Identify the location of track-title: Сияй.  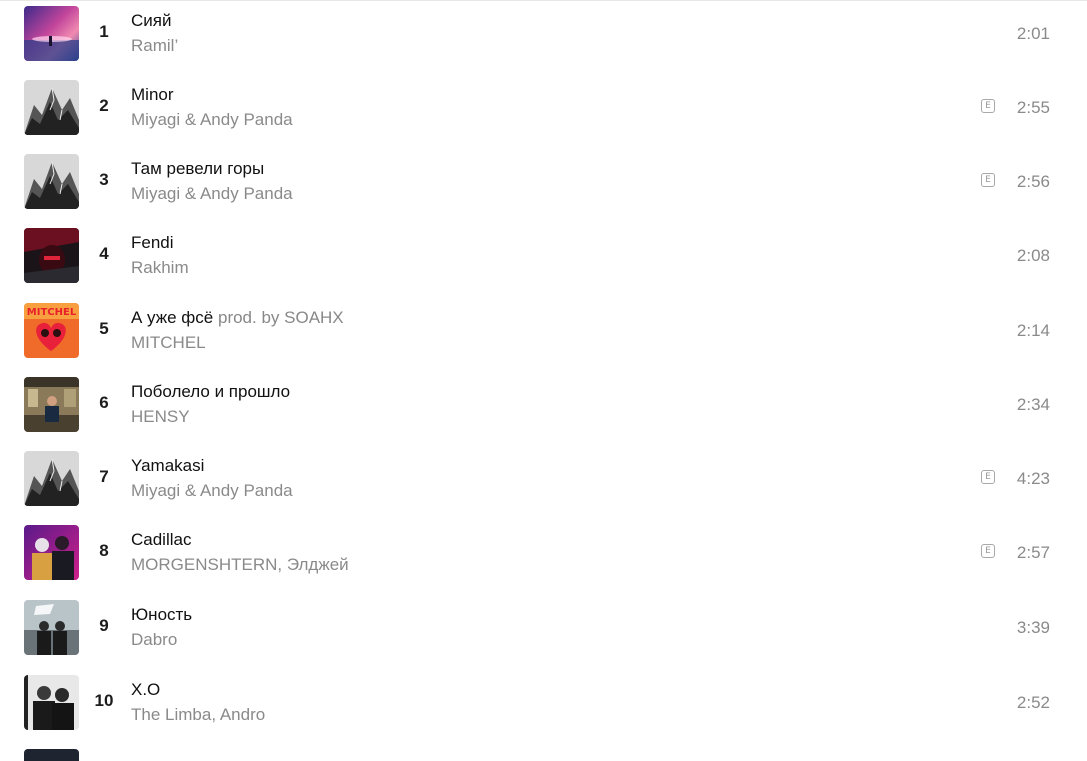
(151, 21).